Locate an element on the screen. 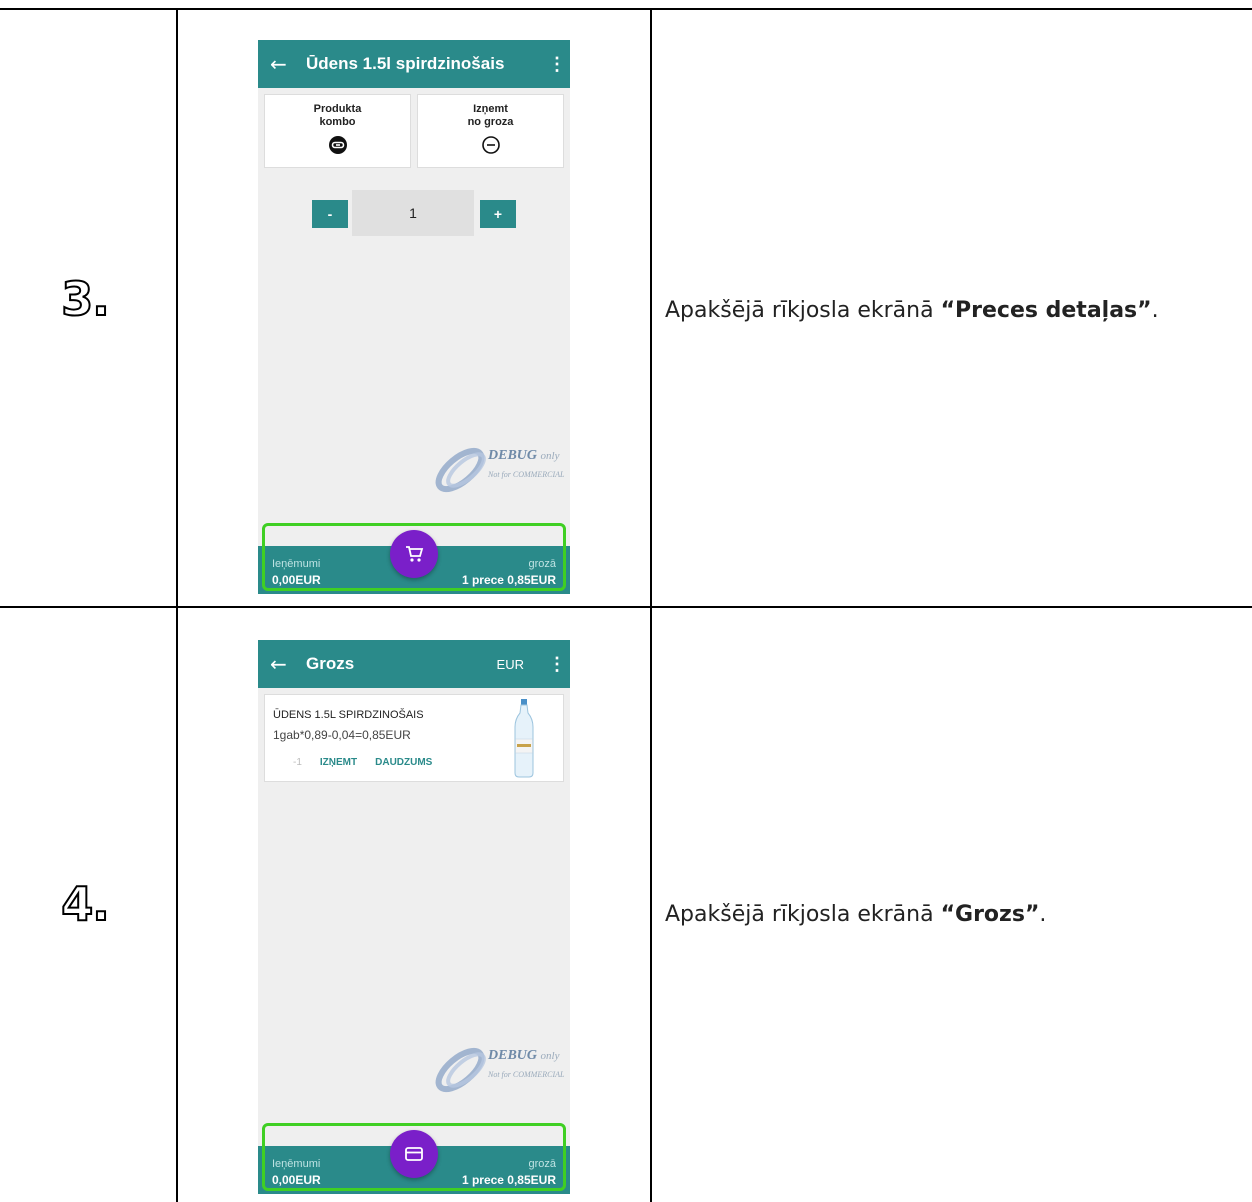  app-bar: ← Ūdens 1.5l spirdzinošais ⋮ is located at coordinates (414, 64).